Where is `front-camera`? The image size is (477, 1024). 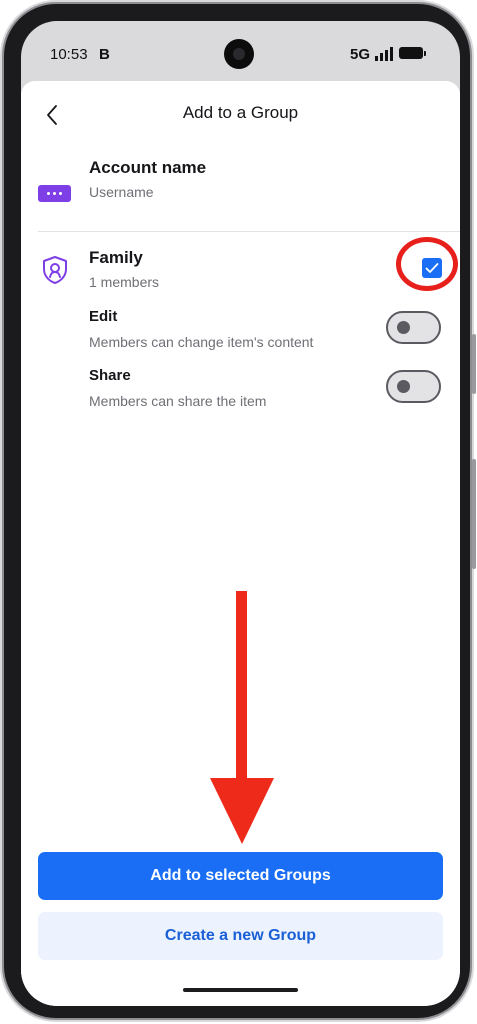
front-camera is located at coordinates (239, 54).